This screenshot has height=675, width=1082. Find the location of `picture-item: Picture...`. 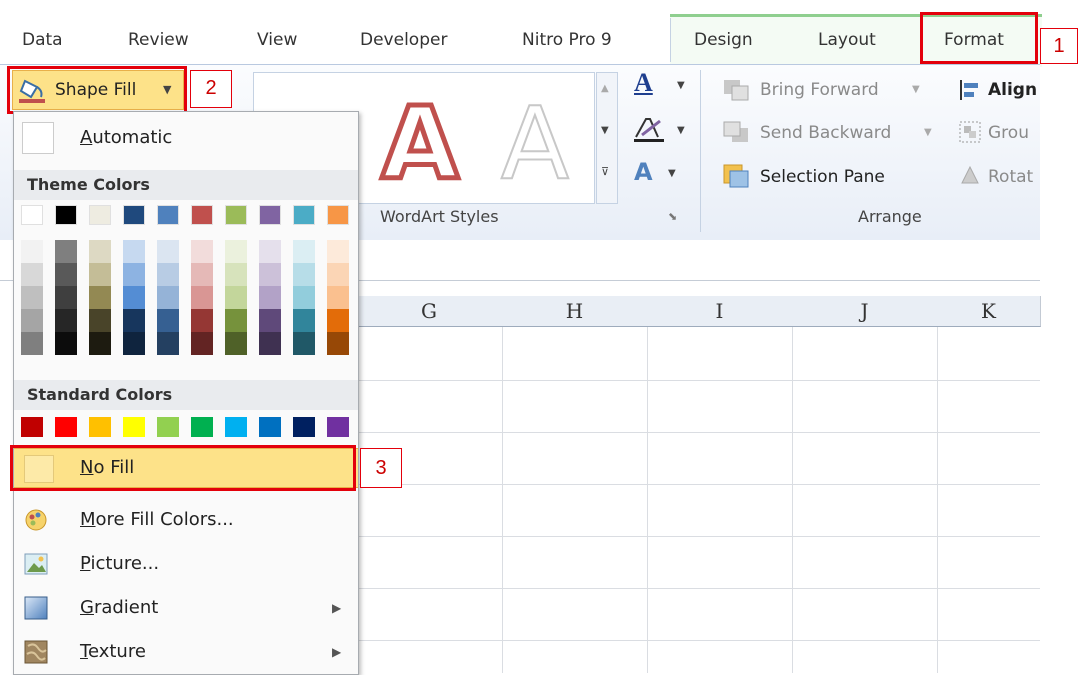

picture-item: Picture... is located at coordinates (186, 564).